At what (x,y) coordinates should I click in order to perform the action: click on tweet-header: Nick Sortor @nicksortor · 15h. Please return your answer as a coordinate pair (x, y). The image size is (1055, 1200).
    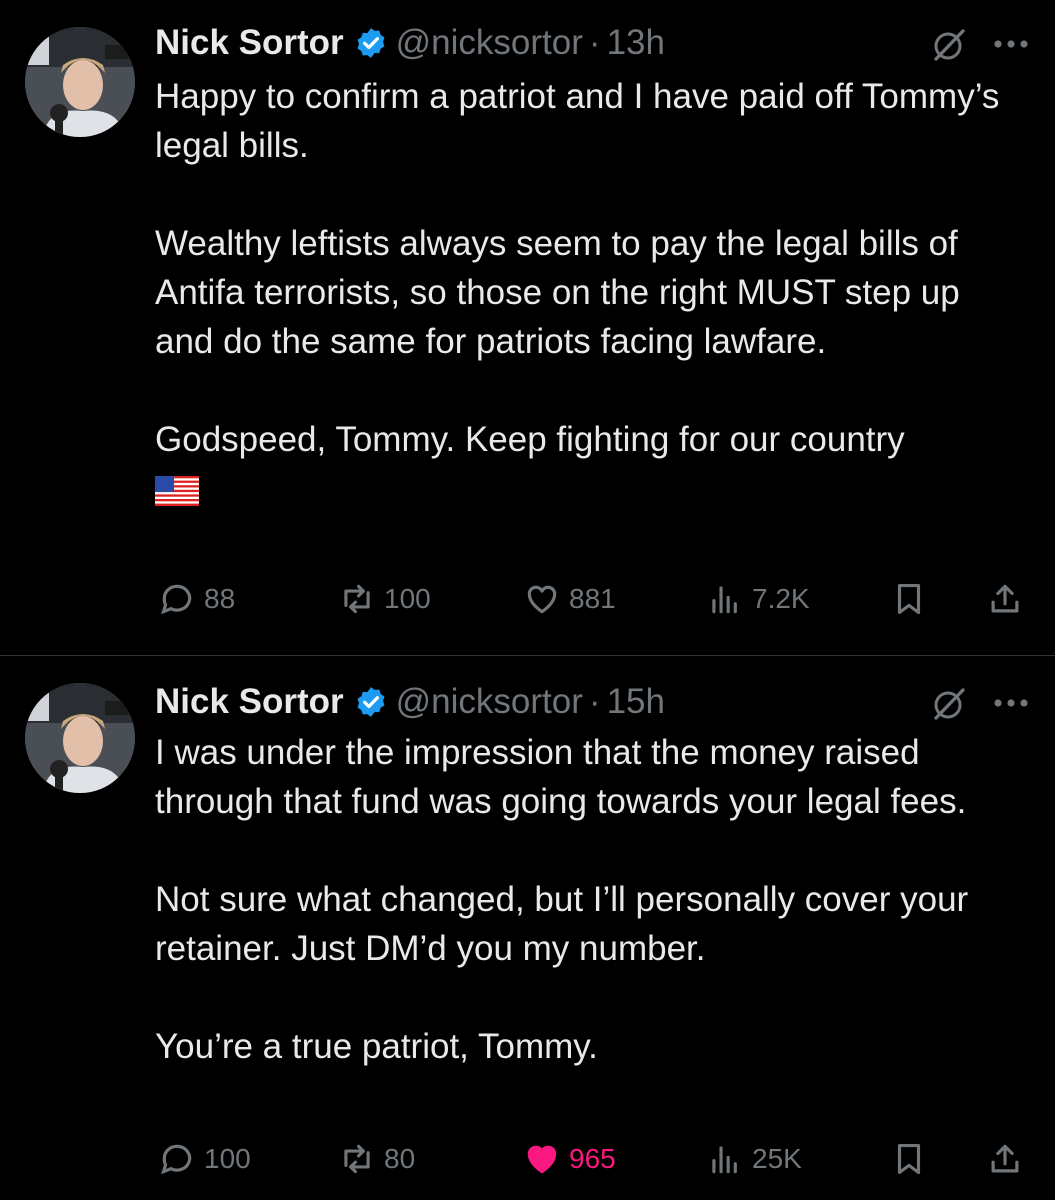
    Looking at the image, I should click on (410, 702).